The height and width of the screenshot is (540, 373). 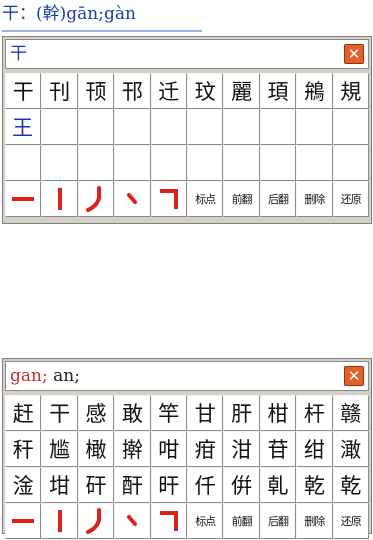 What do you see at coordinates (29, 376) in the screenshot?
I see `input-pinyin: gan;` at bounding box center [29, 376].